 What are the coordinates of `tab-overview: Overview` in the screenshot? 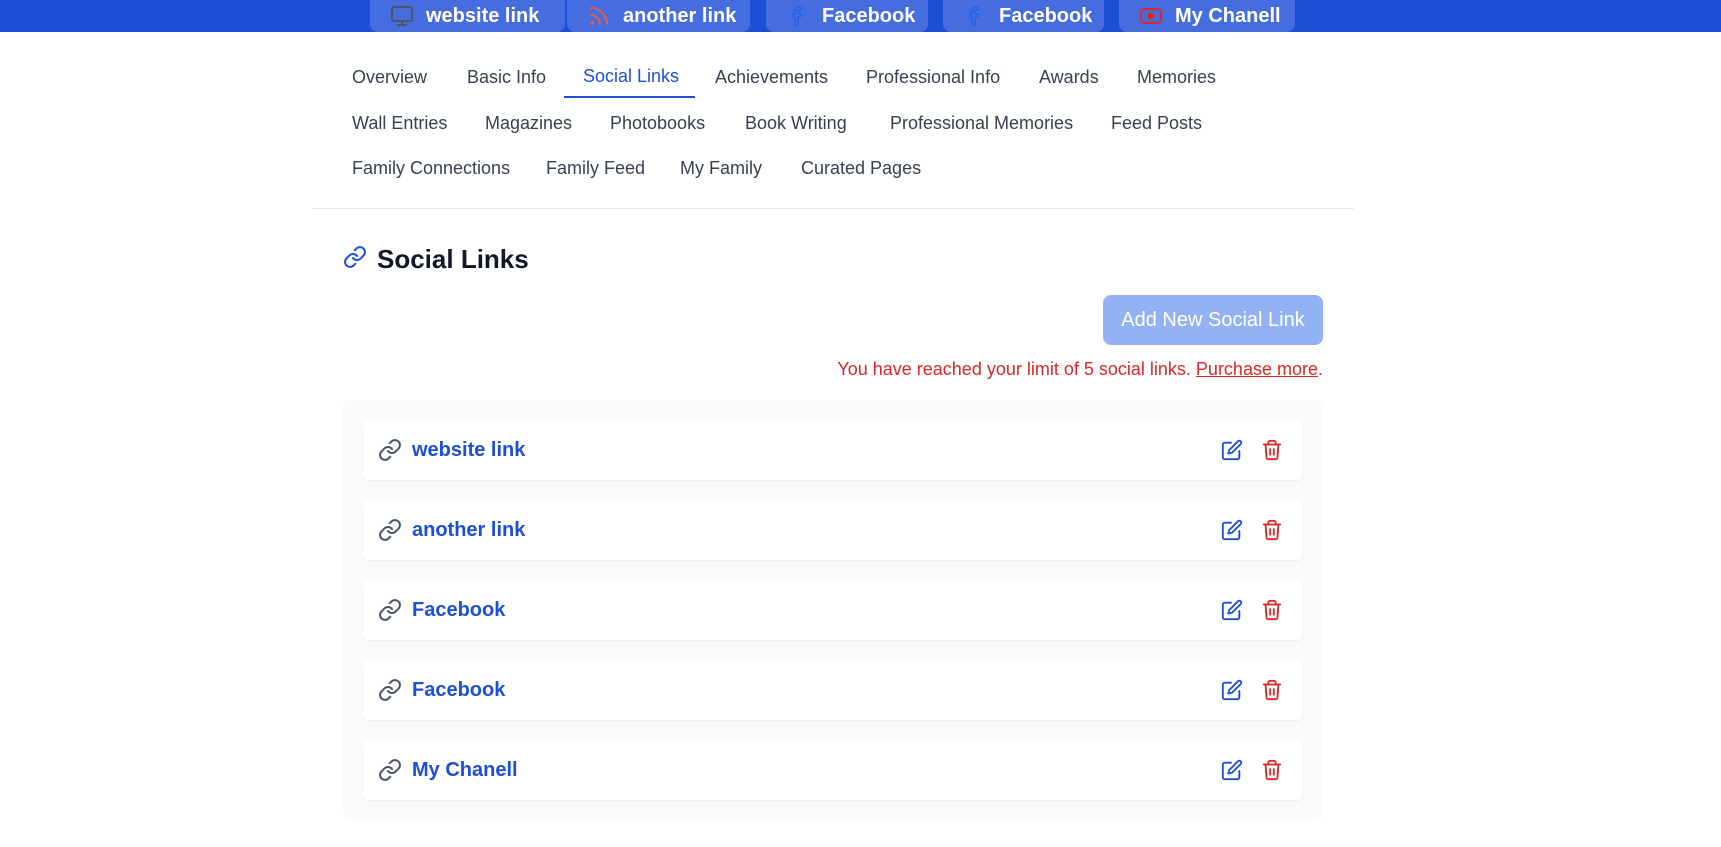 It's located at (389, 77).